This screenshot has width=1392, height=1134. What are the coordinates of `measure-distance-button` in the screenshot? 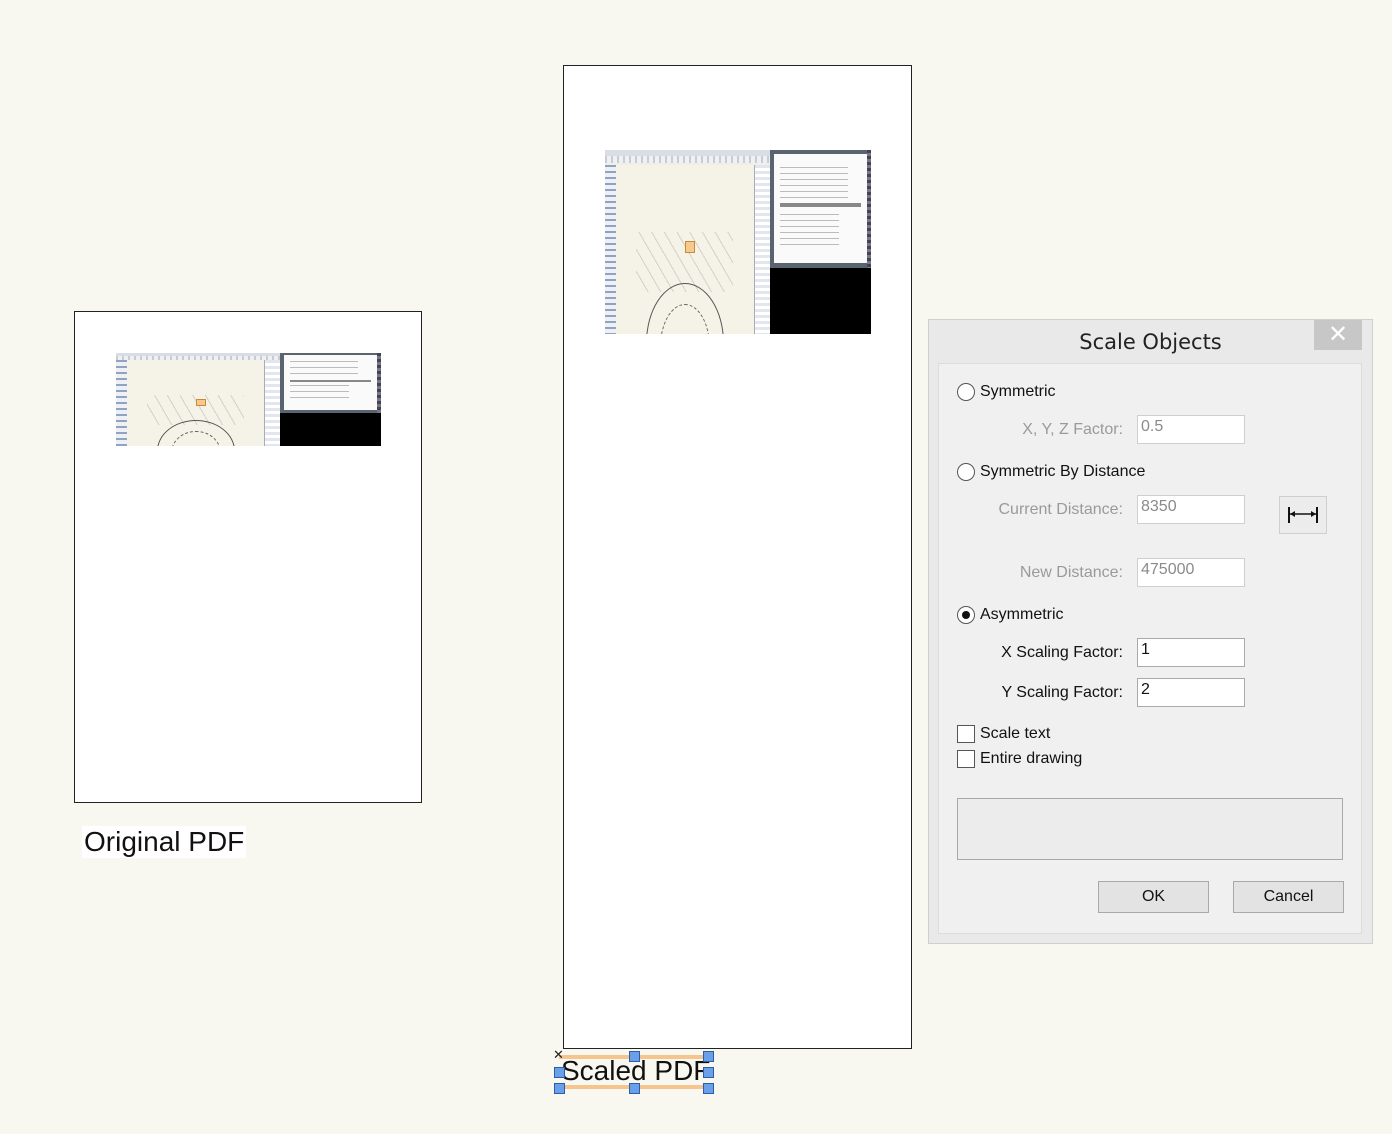 It's located at (1303, 515).